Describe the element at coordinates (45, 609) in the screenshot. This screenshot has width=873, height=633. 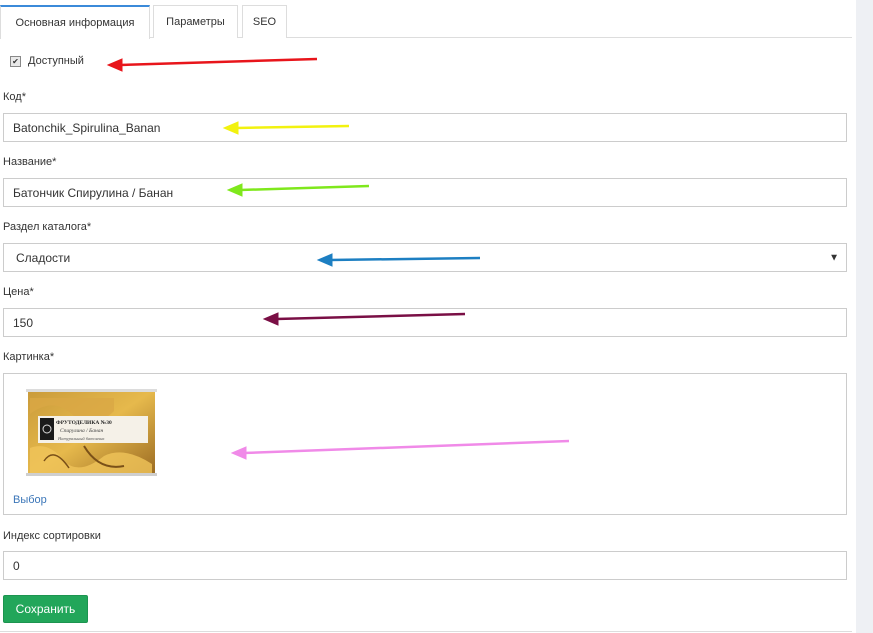
I see `save-button: Сохранить` at that location.